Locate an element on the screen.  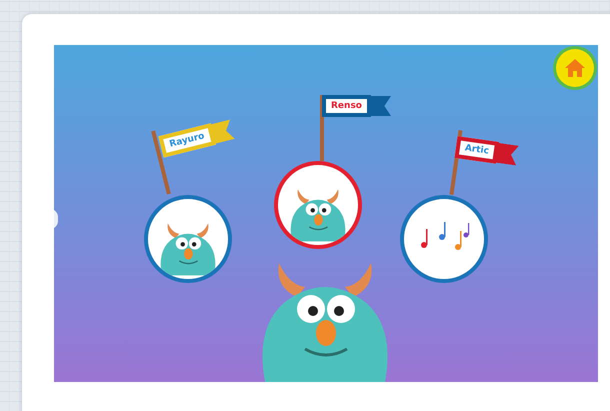
flag-label: Artic is located at coordinates (477, 150).